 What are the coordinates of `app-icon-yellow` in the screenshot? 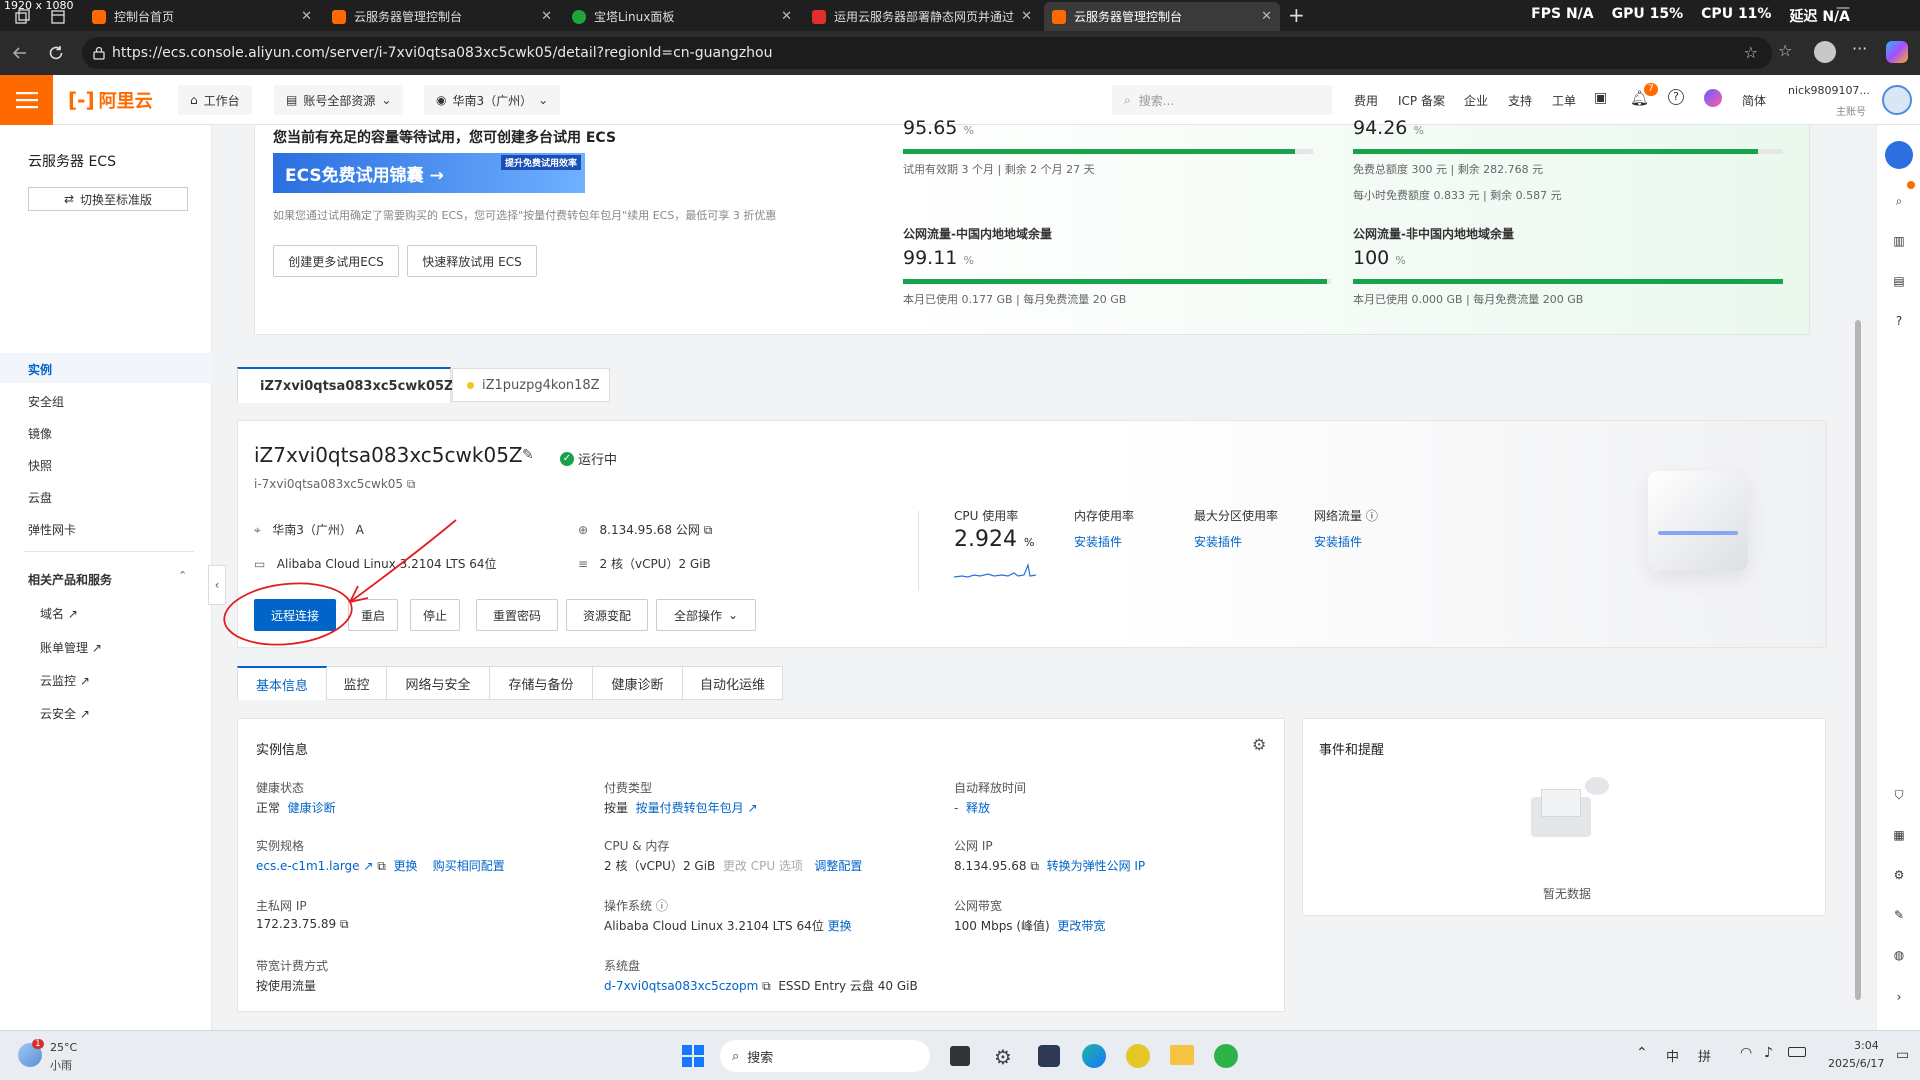 It's located at (1138, 1056).